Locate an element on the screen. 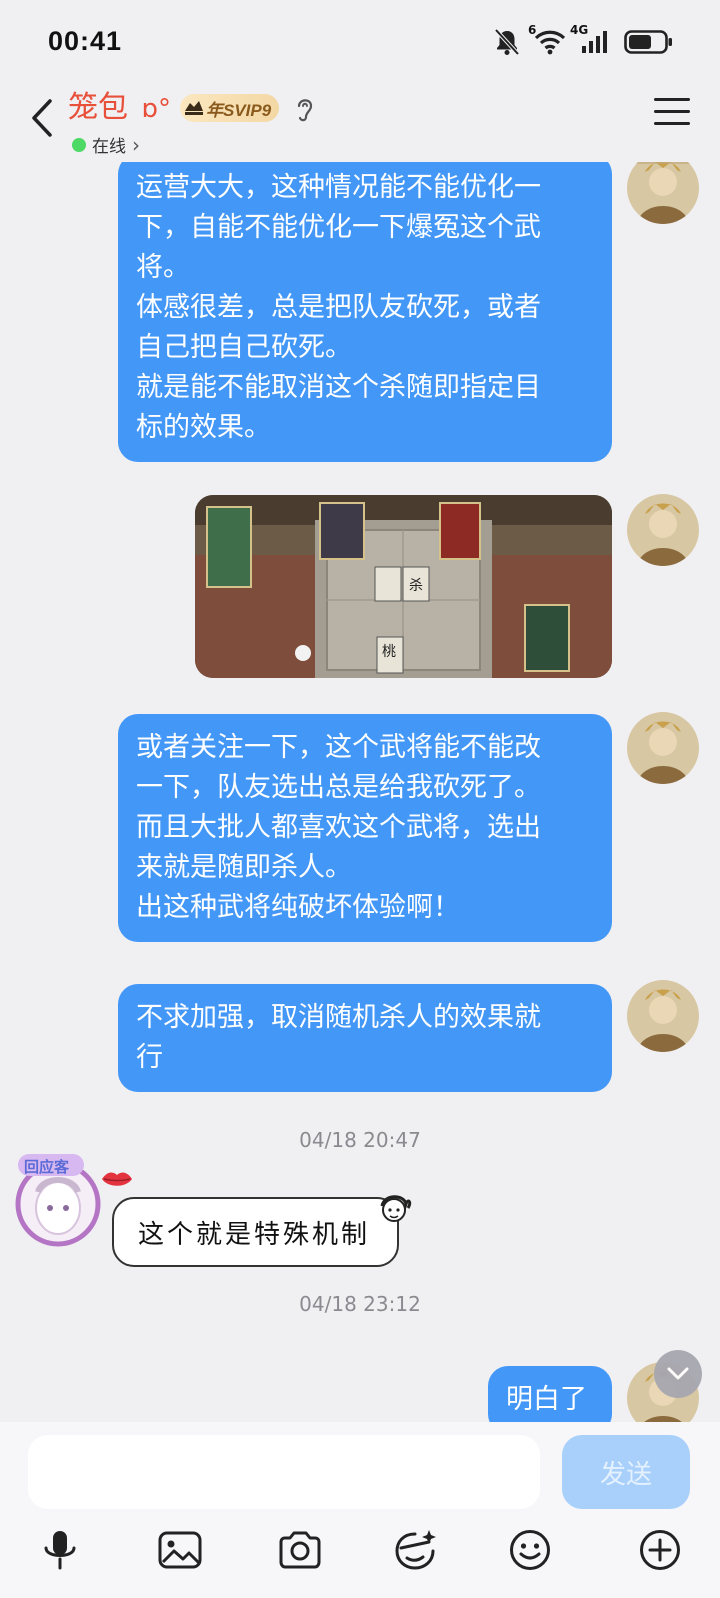 This screenshot has width=720, height=1598. name-suffix: ɒ° is located at coordinates (156, 109).